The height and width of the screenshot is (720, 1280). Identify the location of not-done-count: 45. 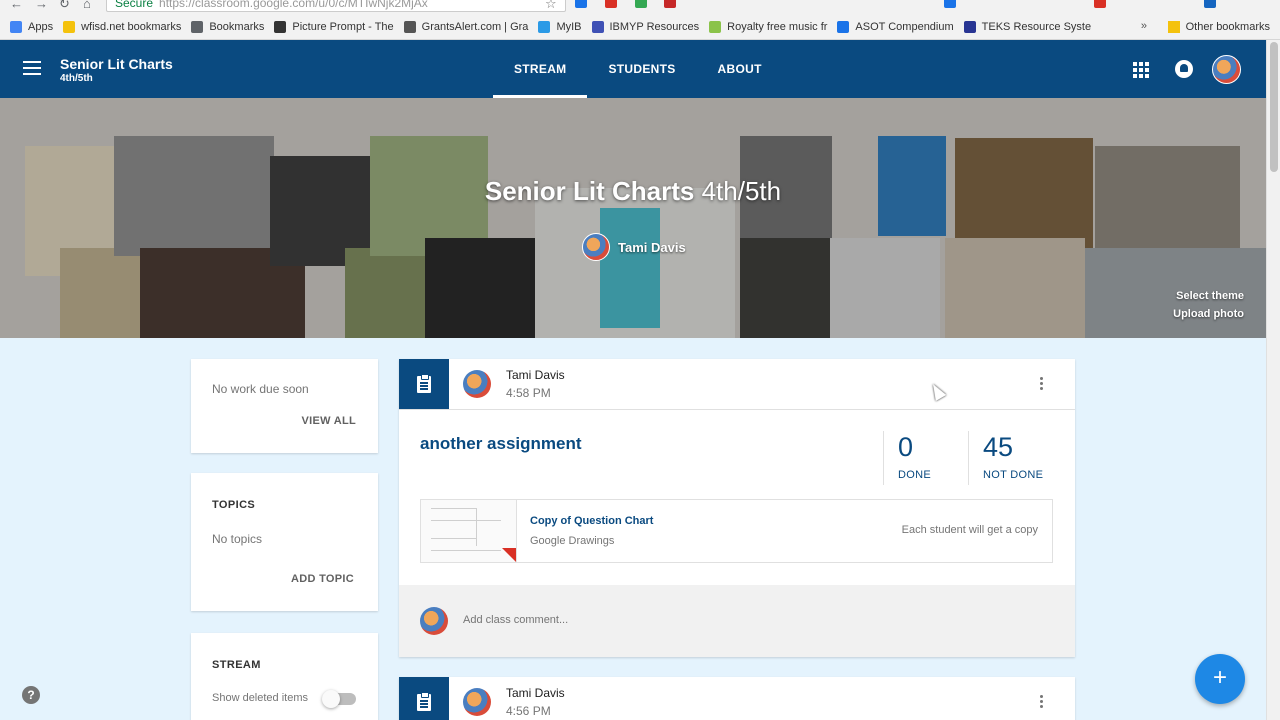
(998, 447).